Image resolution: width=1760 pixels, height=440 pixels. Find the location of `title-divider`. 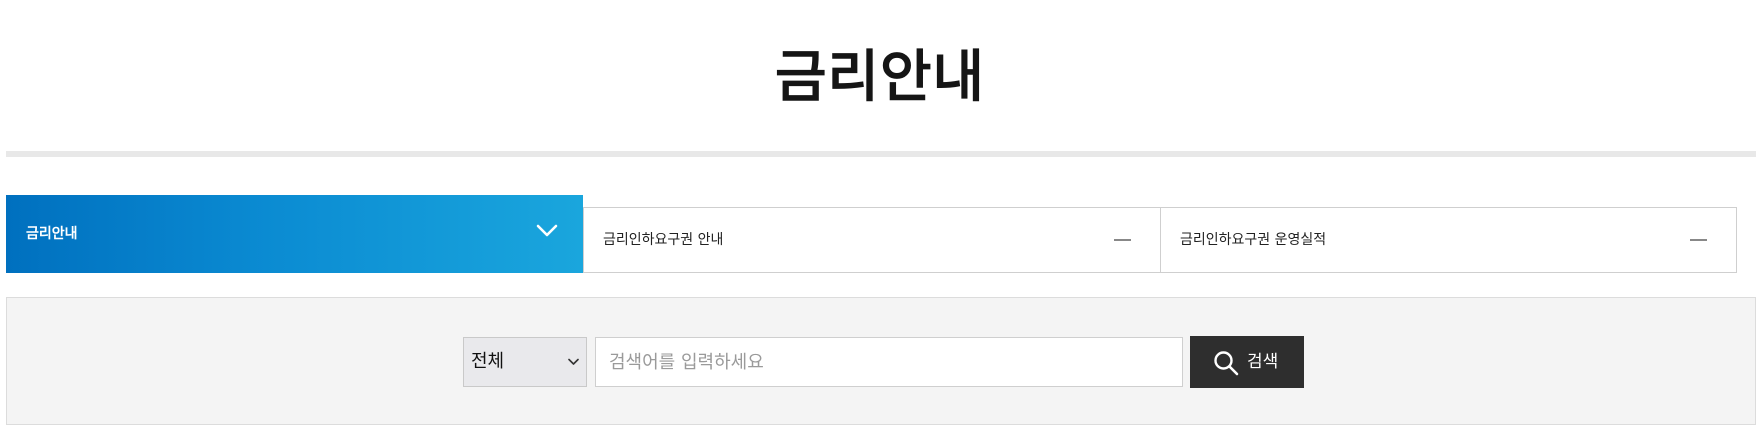

title-divider is located at coordinates (881, 154).